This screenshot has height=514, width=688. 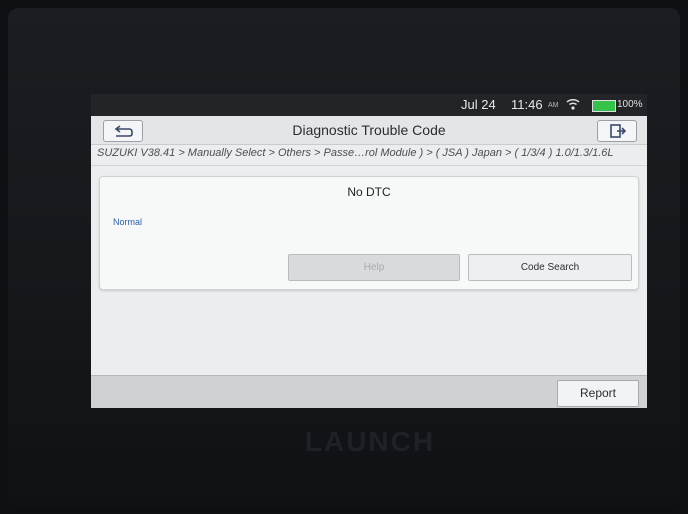 I want to click on device-brand-logo: LAUNCH, so click(x=370, y=441).